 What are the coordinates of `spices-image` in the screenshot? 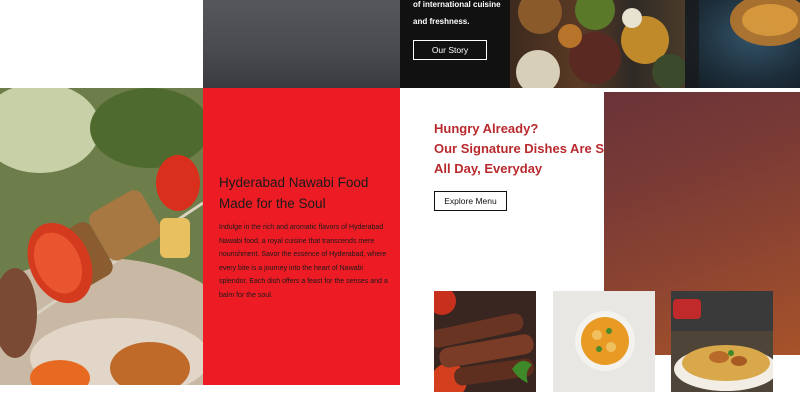 It's located at (597, 44).